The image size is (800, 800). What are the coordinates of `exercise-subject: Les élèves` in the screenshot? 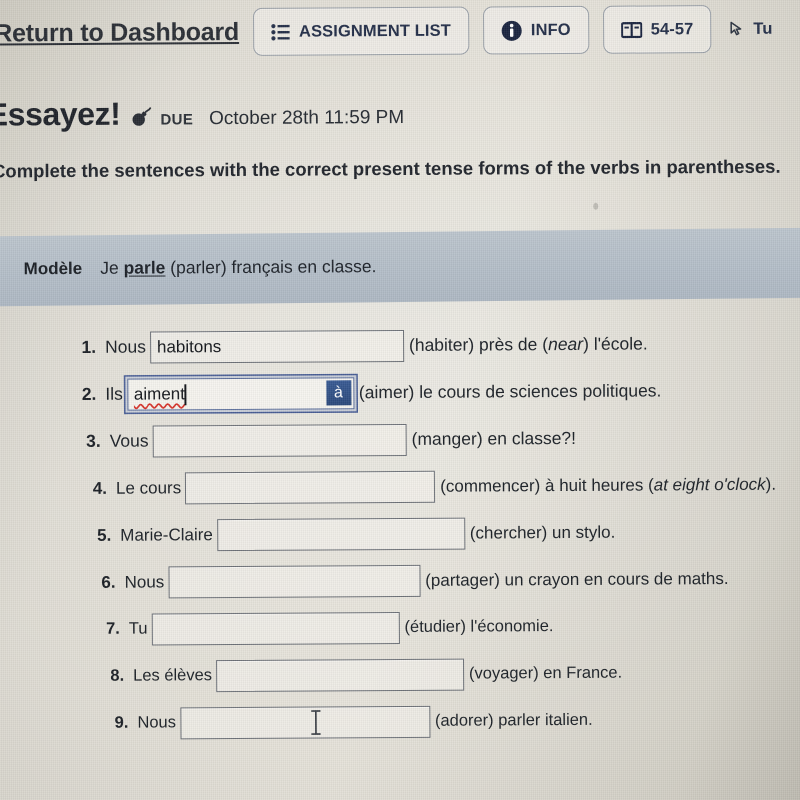 It's located at (173, 675).